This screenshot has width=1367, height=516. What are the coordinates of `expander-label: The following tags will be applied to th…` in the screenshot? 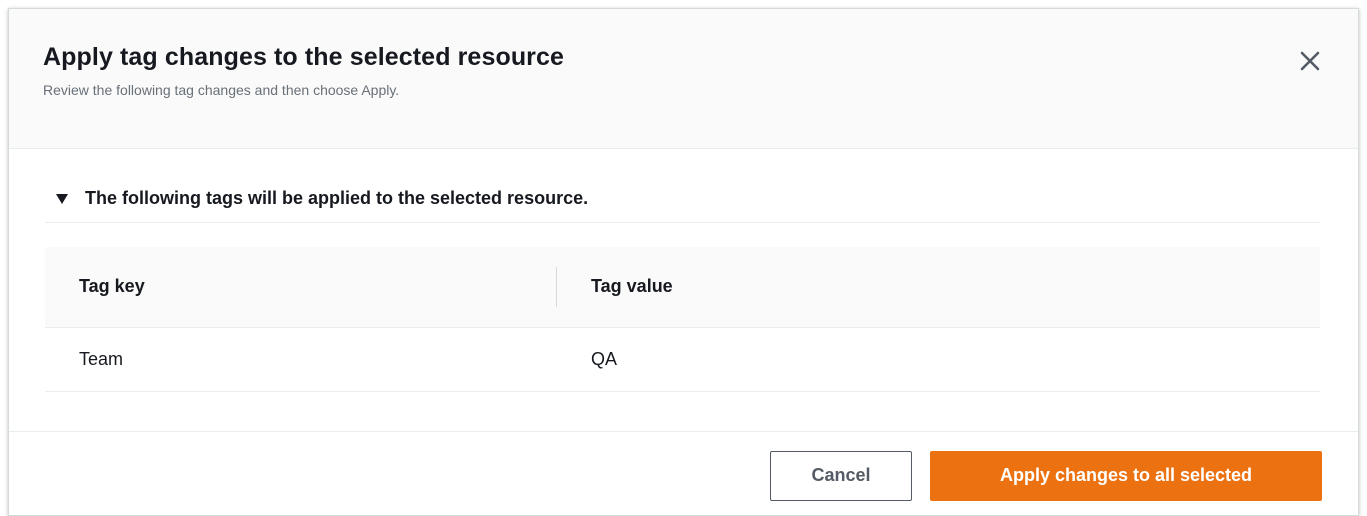 It's located at (337, 198).